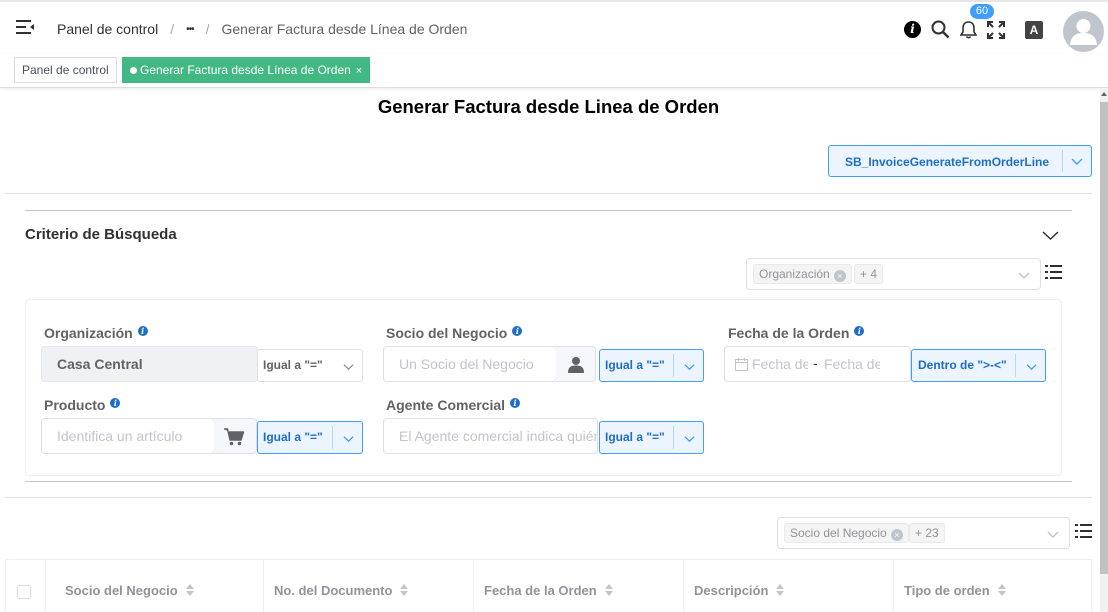 The image size is (1108, 612). Describe the element at coordinates (978, 365) in the screenshot. I see `order-date-operator-select: Dentro de ">-<"` at that location.